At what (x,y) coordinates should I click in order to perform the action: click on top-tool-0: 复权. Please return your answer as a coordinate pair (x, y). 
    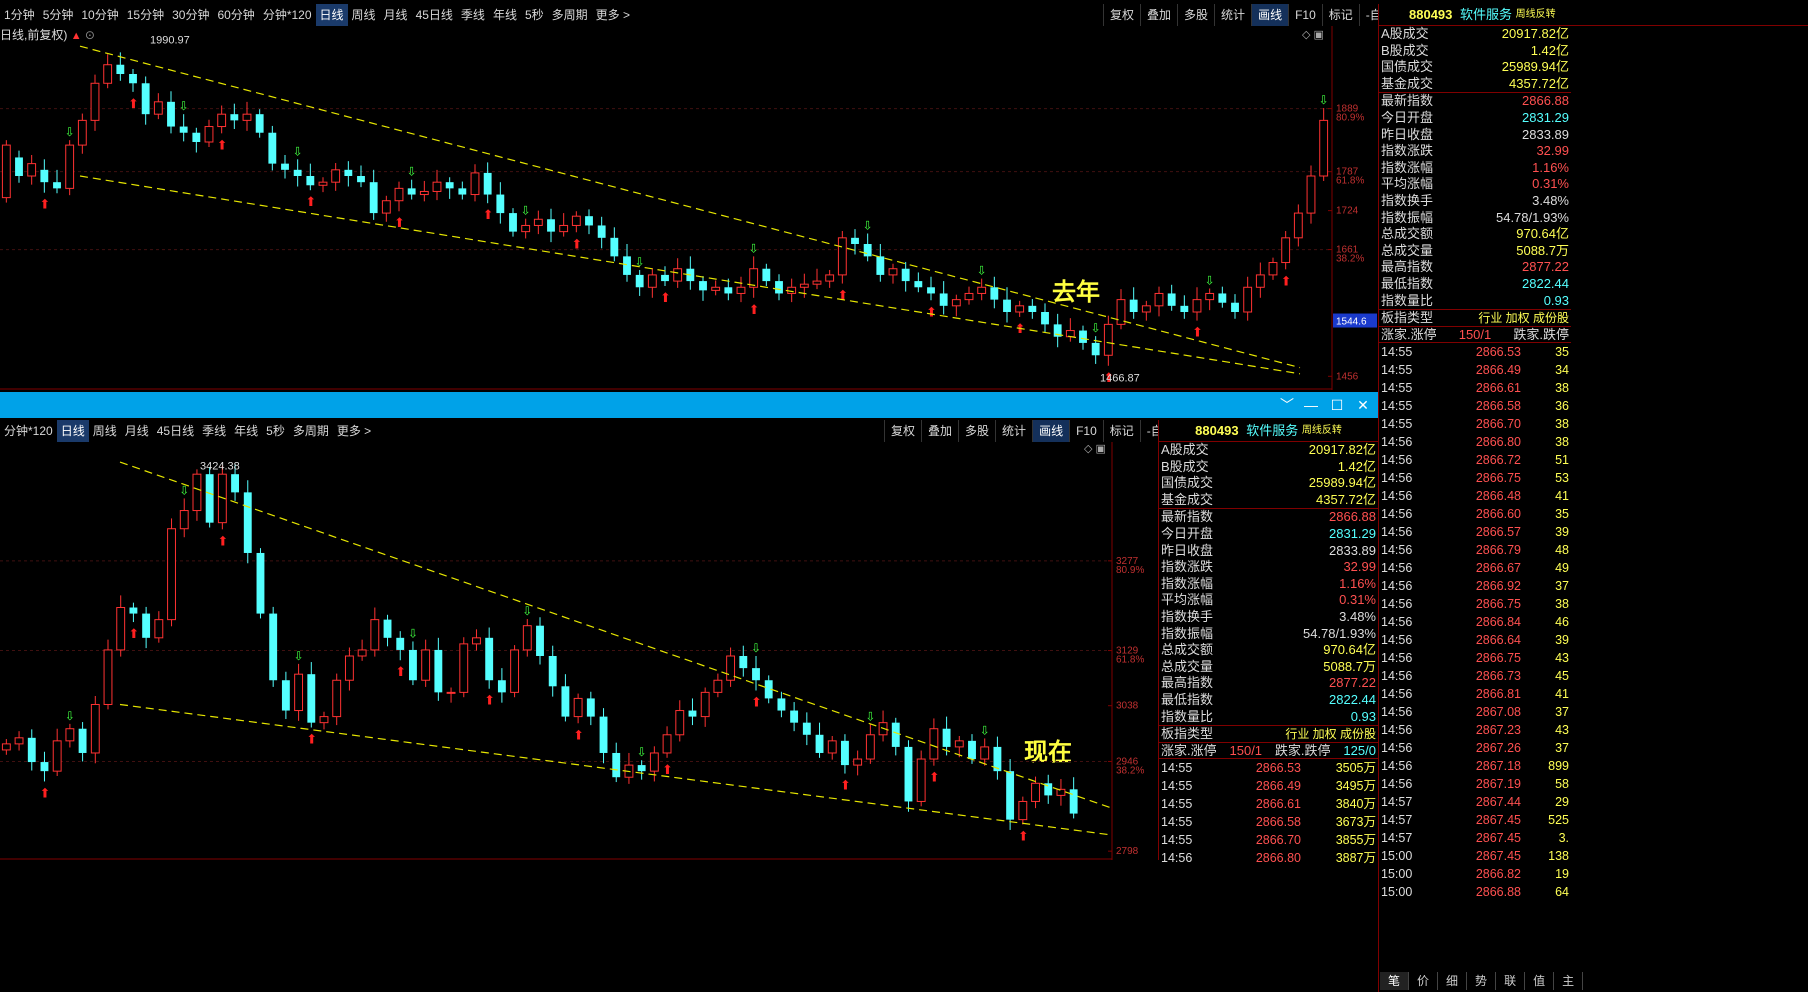
    Looking at the image, I should click on (1121, 15).